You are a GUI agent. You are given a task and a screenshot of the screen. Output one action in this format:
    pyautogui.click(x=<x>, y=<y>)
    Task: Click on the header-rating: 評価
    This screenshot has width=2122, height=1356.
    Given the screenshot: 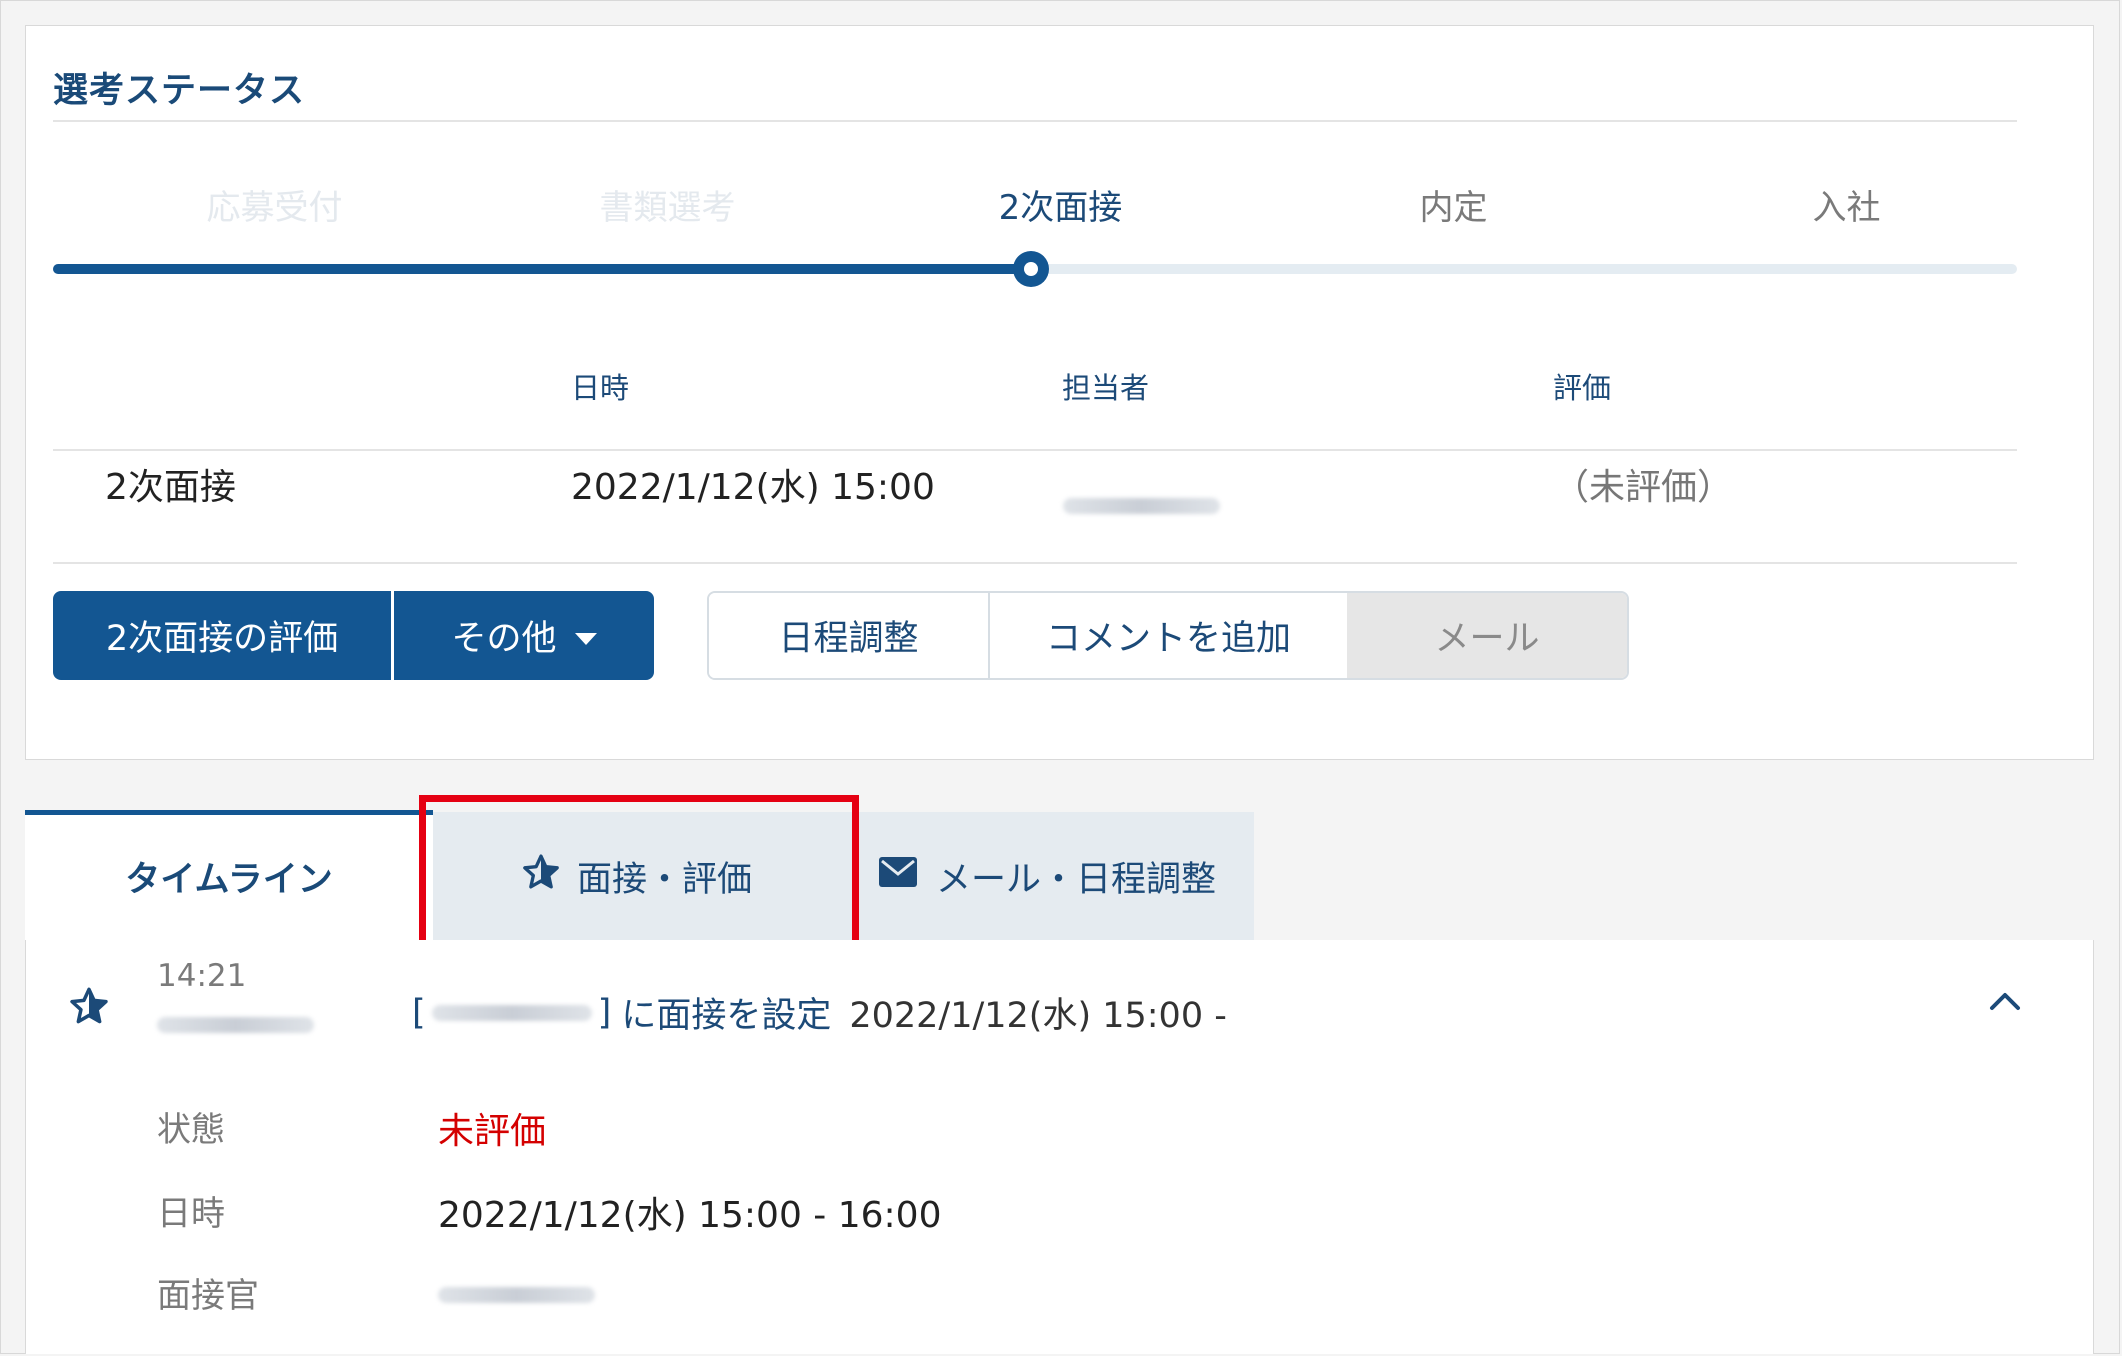 What is the action you would take?
    pyautogui.click(x=1582, y=388)
    